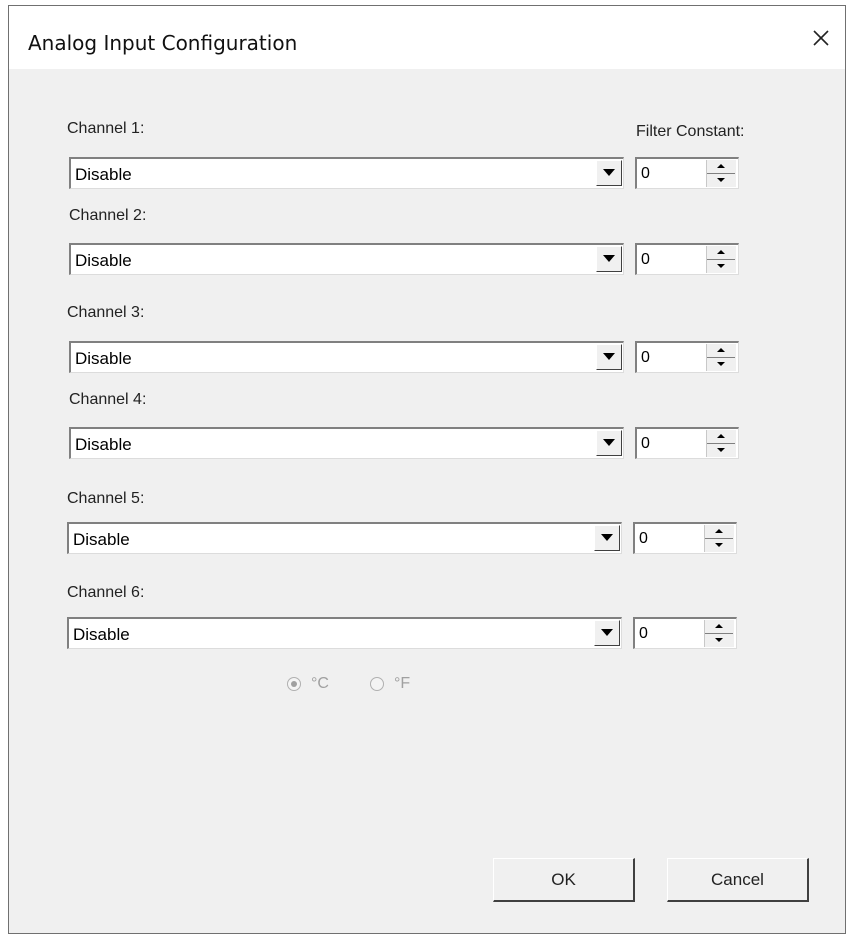 The height and width of the screenshot is (934, 846). I want to click on channel-3-mode-select: Disable, so click(346, 357).